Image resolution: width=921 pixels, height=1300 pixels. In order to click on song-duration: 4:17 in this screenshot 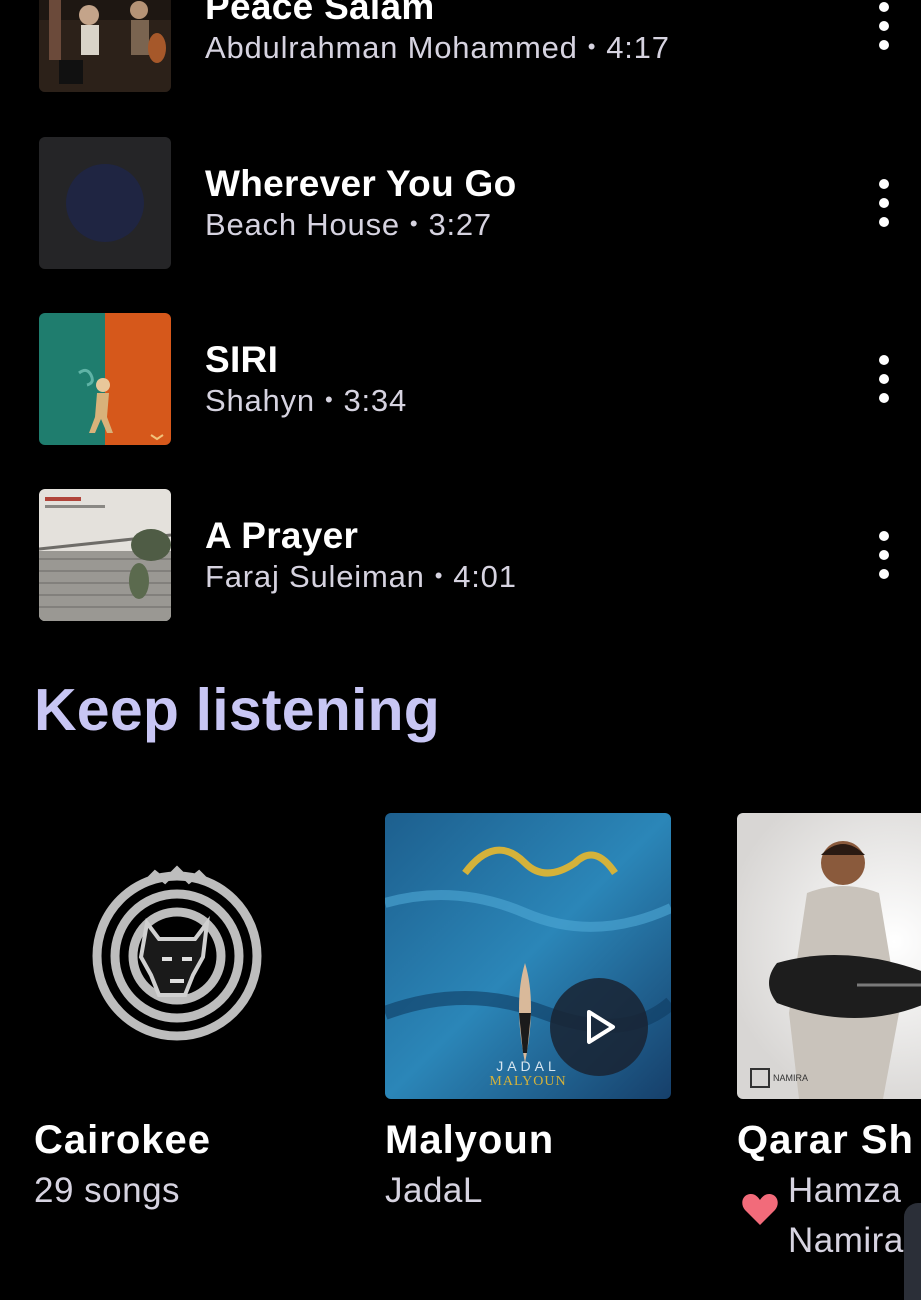, I will do `click(638, 47)`.